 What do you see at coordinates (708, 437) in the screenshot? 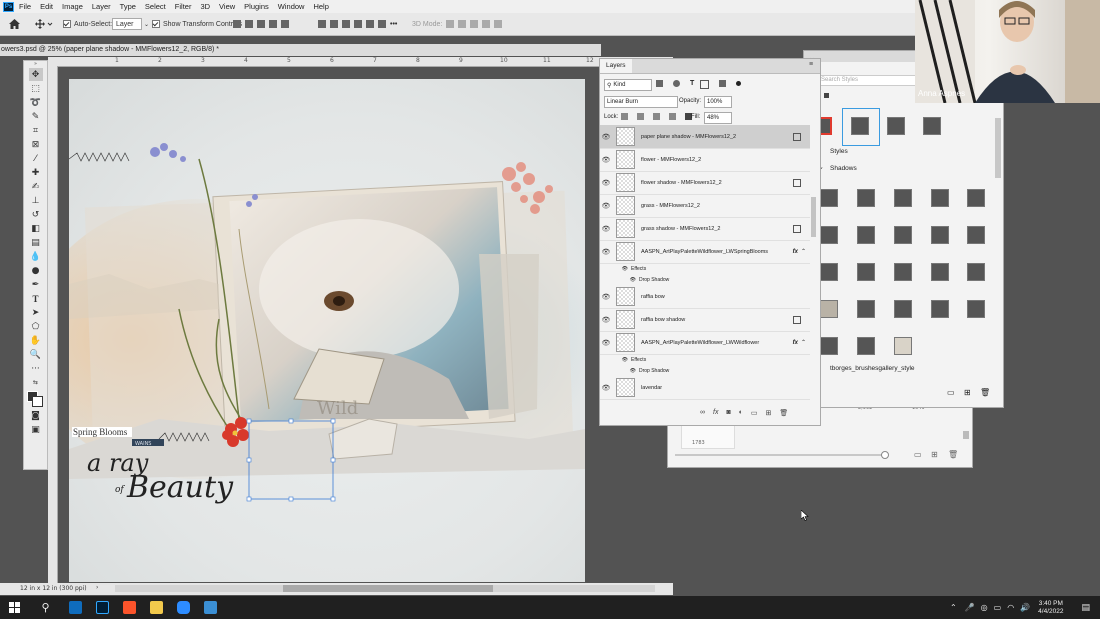
I see `brush-preview: 1783` at bounding box center [708, 437].